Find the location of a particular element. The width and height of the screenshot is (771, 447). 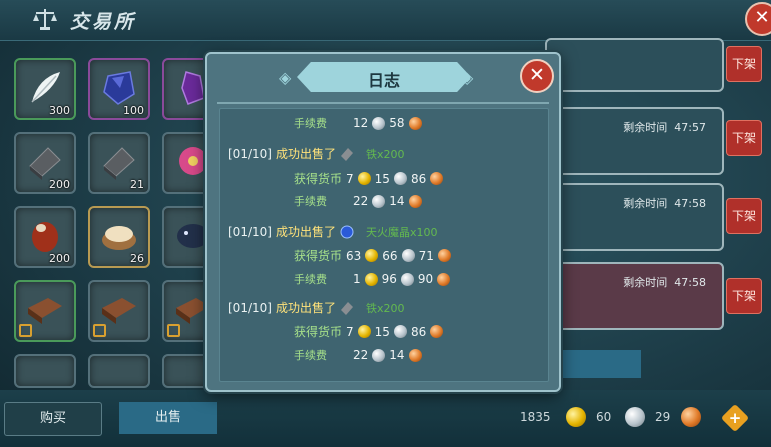

divider is located at coordinates (383, 103).